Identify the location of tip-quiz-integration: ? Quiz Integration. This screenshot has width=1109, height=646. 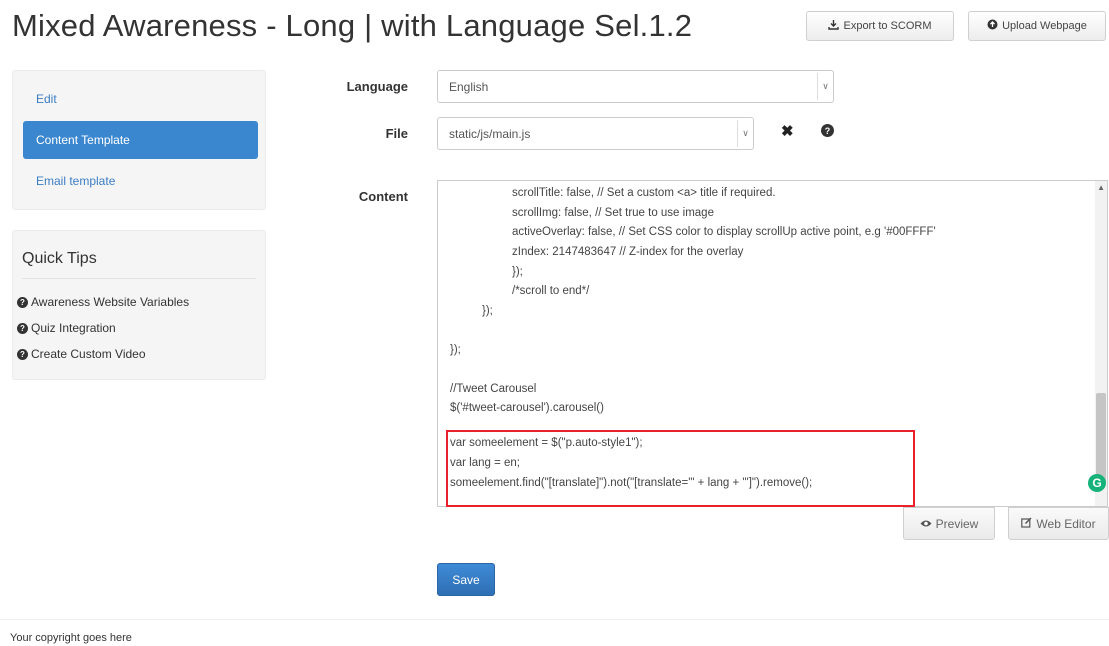
(66, 328).